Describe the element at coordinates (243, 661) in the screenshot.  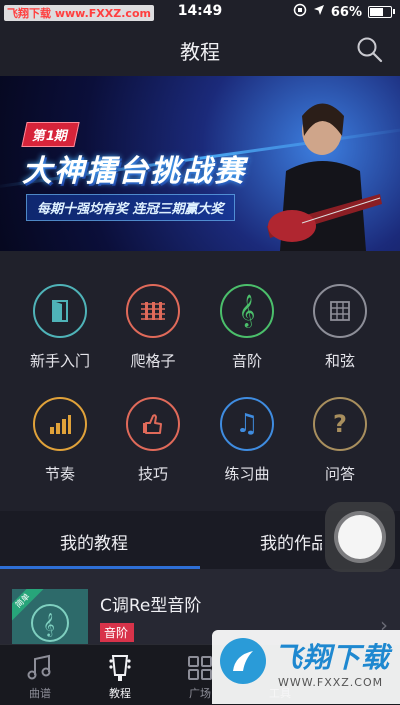
I see `watermark-logo-icon` at that location.